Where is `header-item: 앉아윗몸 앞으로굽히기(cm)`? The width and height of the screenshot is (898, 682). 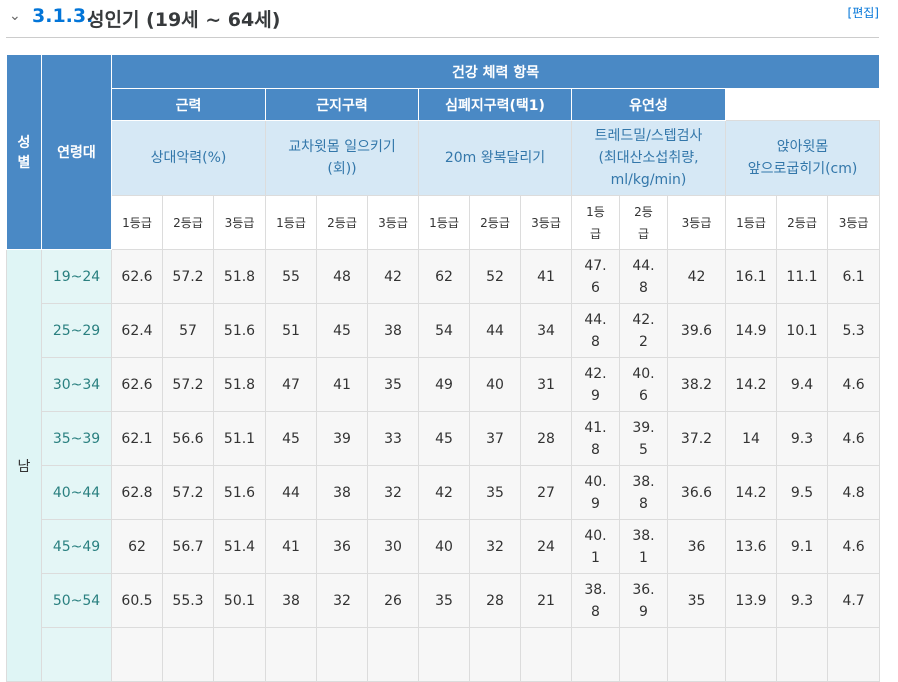 header-item: 앉아윗몸 앞으로굽히기(cm) is located at coordinates (802, 158).